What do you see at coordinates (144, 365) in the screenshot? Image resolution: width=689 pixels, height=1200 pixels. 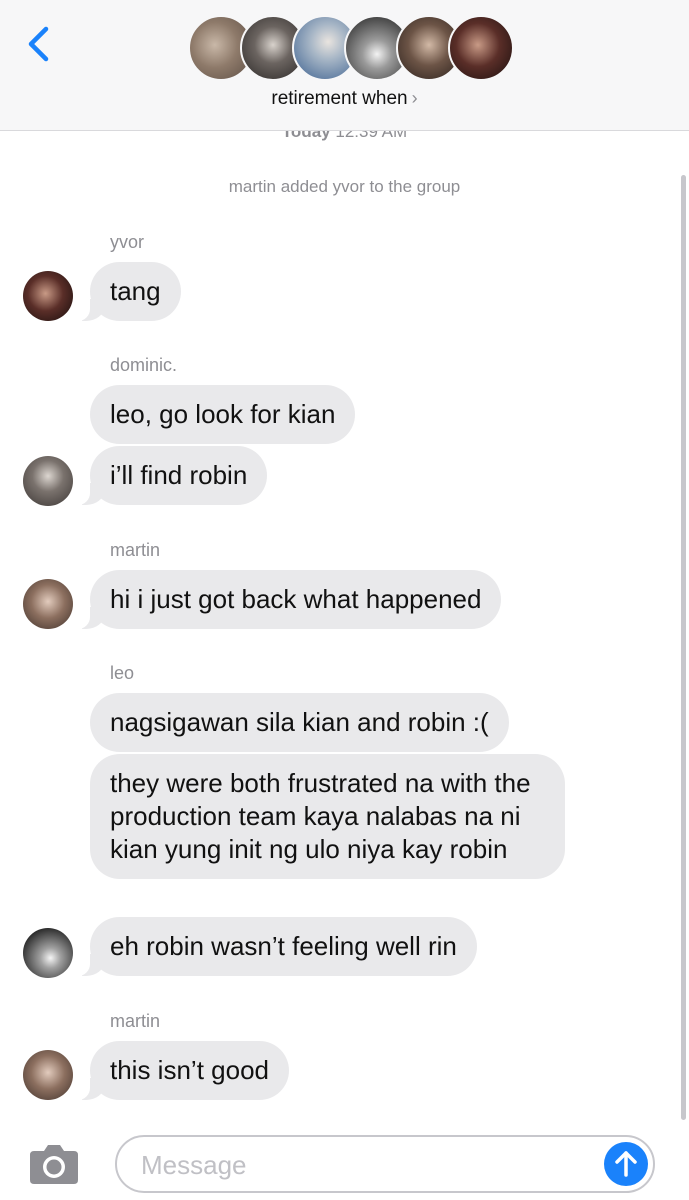 I see `sender-name: dominic.` at bounding box center [144, 365].